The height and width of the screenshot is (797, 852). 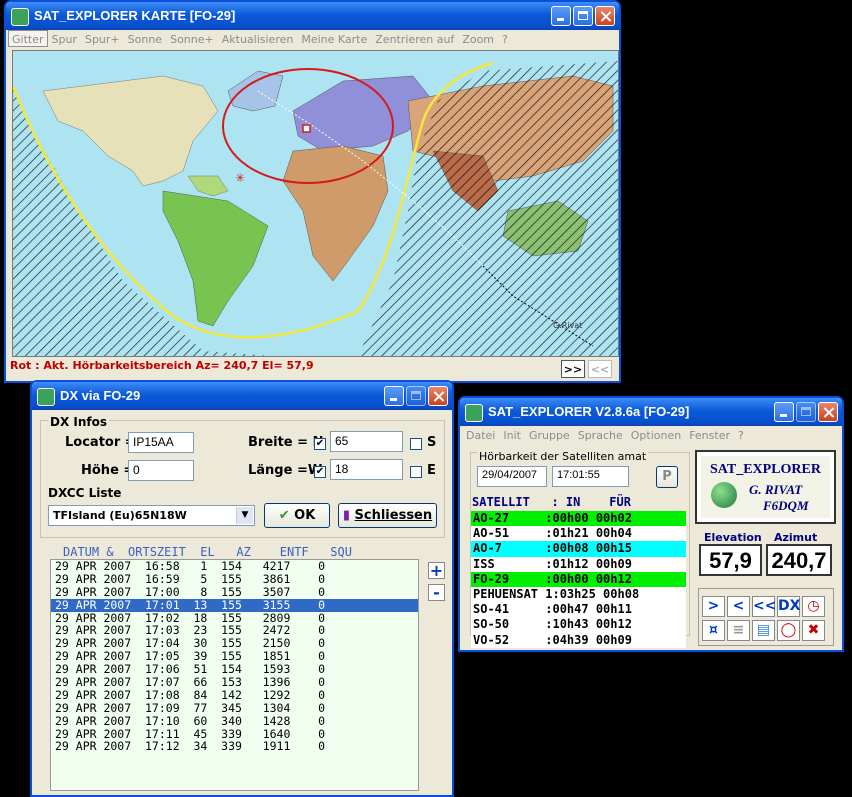 I want to click on date-field: 29/04/2007, so click(x=512, y=476).